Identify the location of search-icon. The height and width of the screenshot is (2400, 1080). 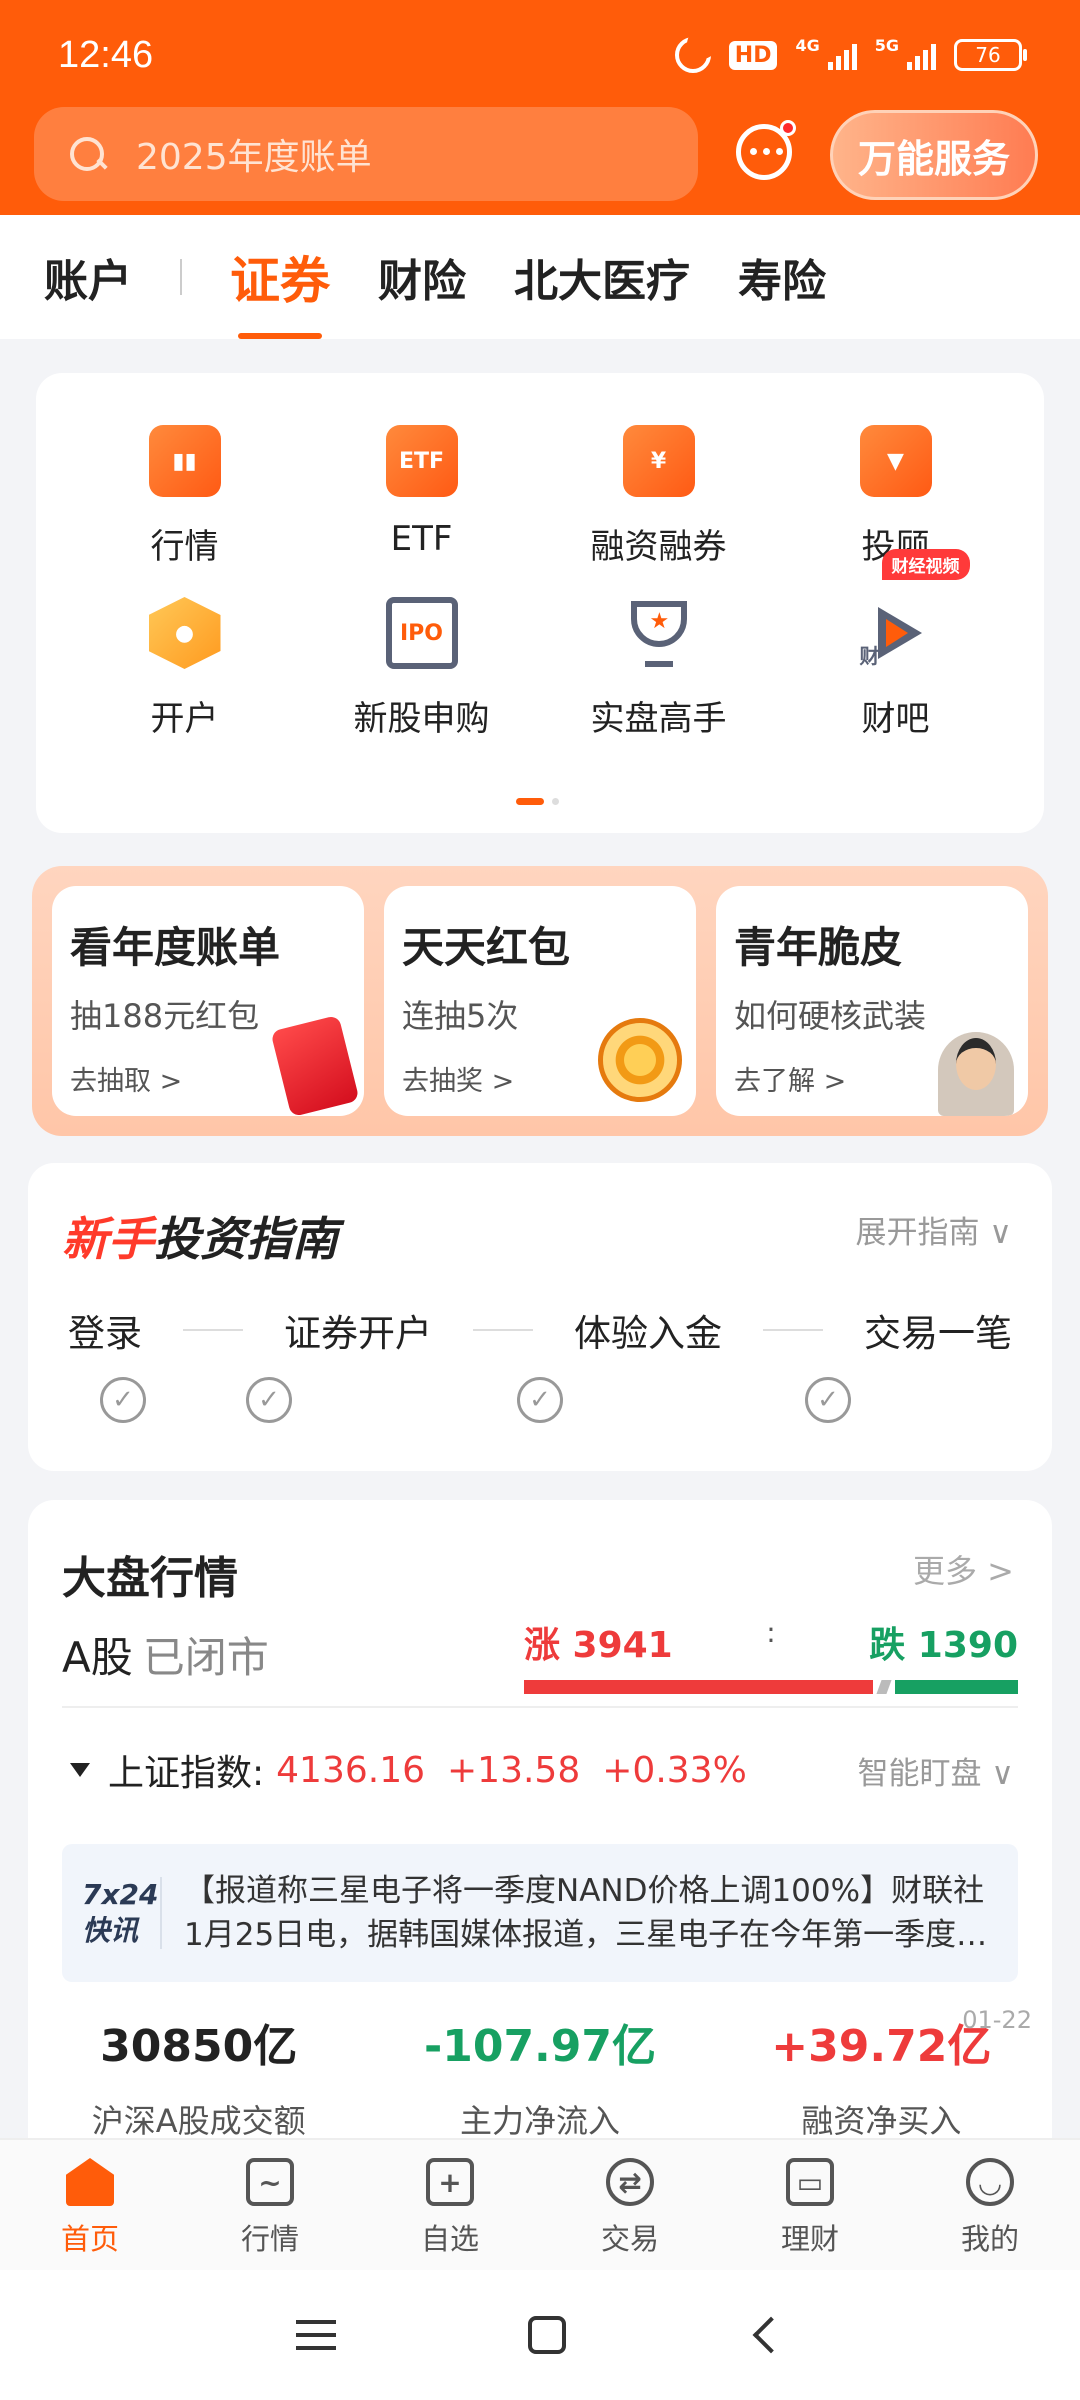
(87, 154).